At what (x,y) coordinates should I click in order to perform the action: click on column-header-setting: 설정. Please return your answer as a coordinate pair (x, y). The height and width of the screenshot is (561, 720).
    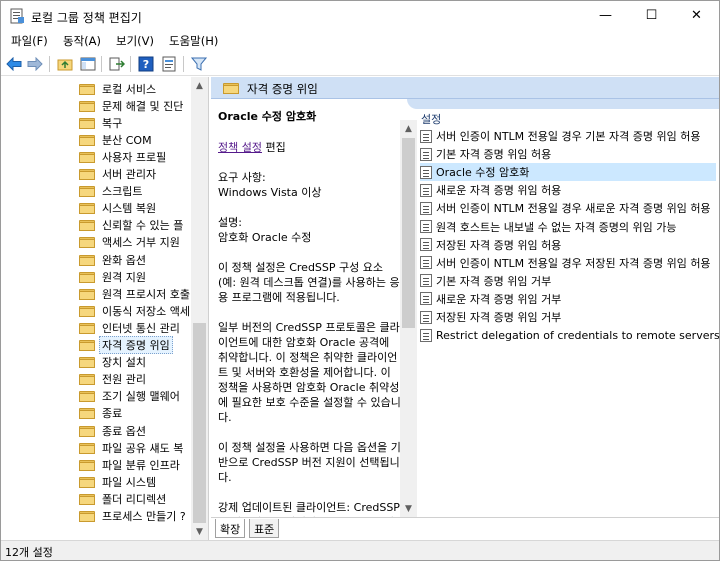
    Looking at the image, I should click on (431, 119).